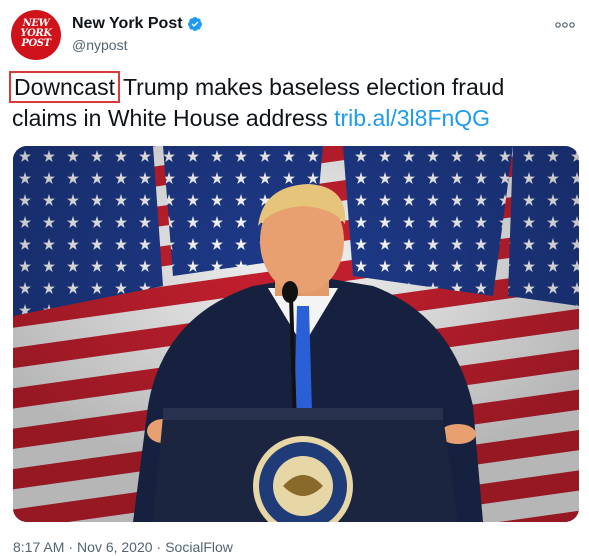 The width and height of the screenshot is (589, 556). What do you see at coordinates (412, 118) in the screenshot?
I see `tweet-link: trib.al/3l8FnQG` at bounding box center [412, 118].